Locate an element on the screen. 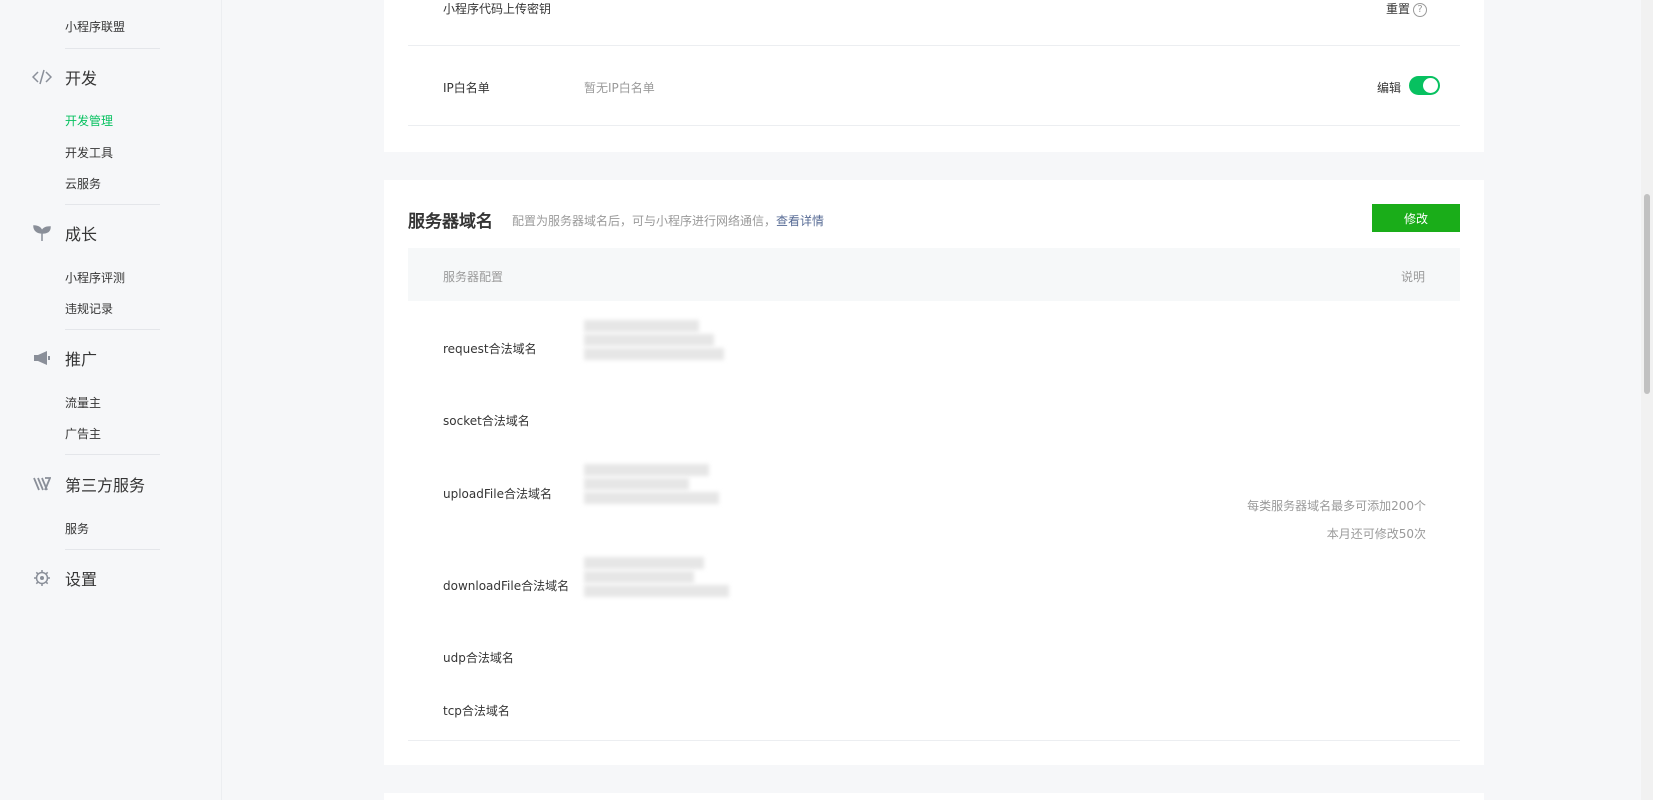 The height and width of the screenshot is (800, 1653). sidebar-group-label: 设置 is located at coordinates (81, 579).